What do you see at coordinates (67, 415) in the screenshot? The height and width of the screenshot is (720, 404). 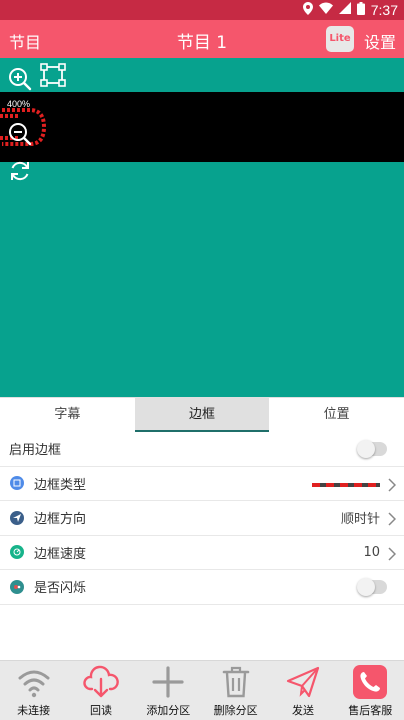 I see `tab-subtitle: 字幕` at bounding box center [67, 415].